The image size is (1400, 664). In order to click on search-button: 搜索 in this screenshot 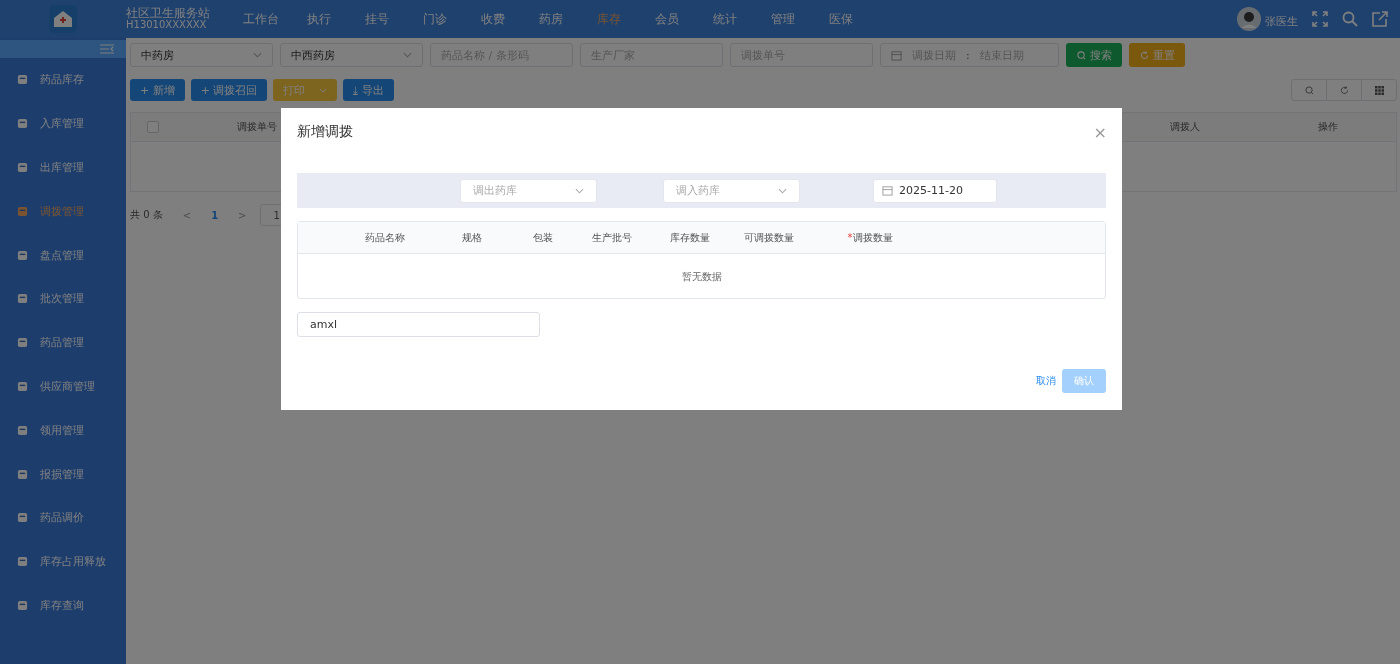, I will do `click(1094, 55)`.